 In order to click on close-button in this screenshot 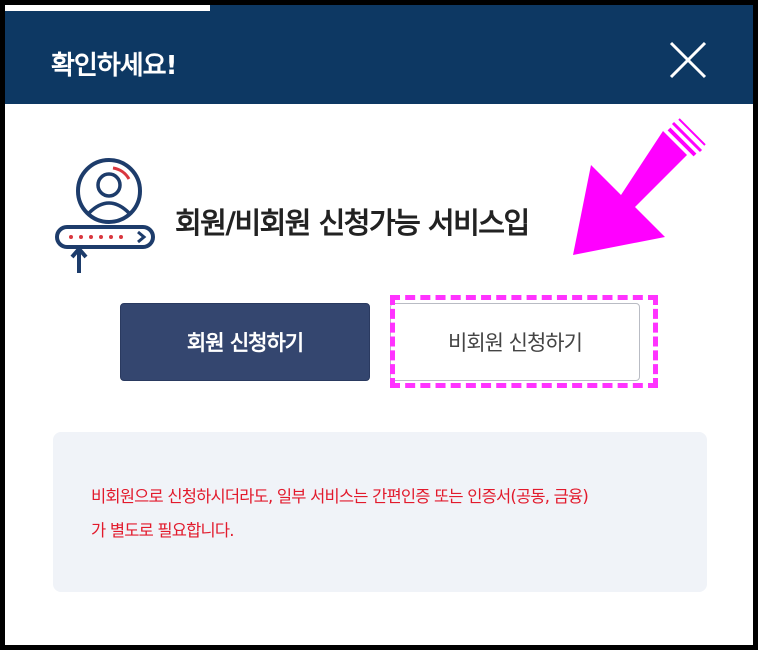, I will do `click(688, 60)`.